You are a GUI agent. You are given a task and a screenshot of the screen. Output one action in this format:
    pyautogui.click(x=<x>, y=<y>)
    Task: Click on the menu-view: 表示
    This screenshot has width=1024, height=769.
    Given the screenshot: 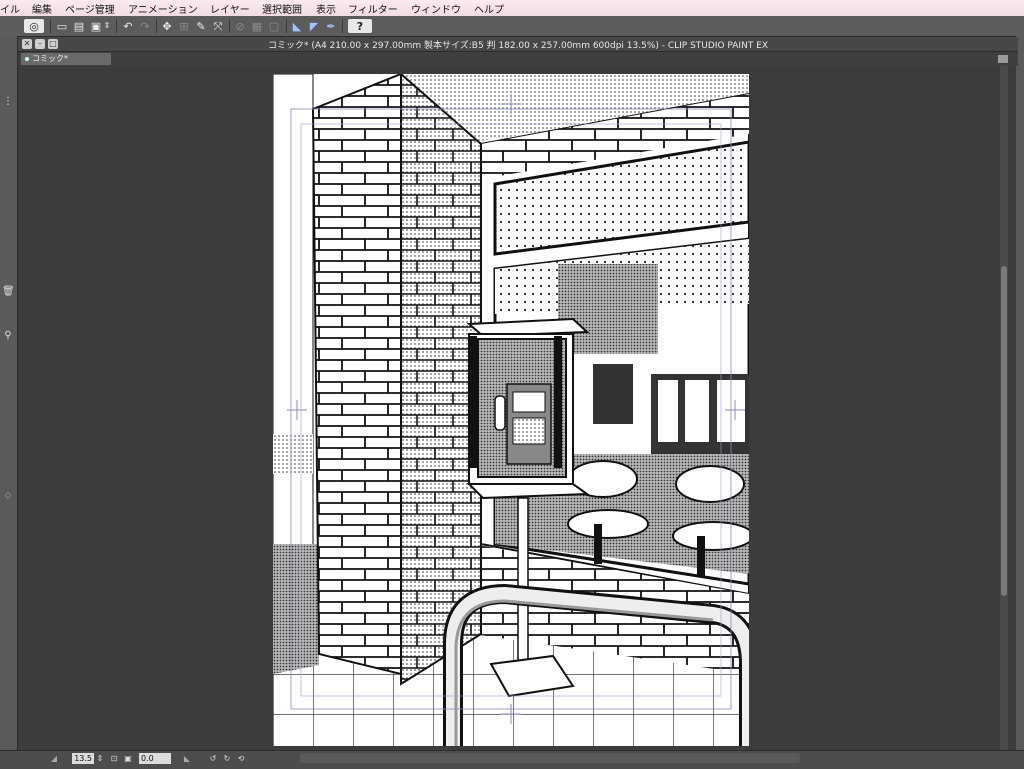 What is the action you would take?
    pyautogui.click(x=326, y=8)
    